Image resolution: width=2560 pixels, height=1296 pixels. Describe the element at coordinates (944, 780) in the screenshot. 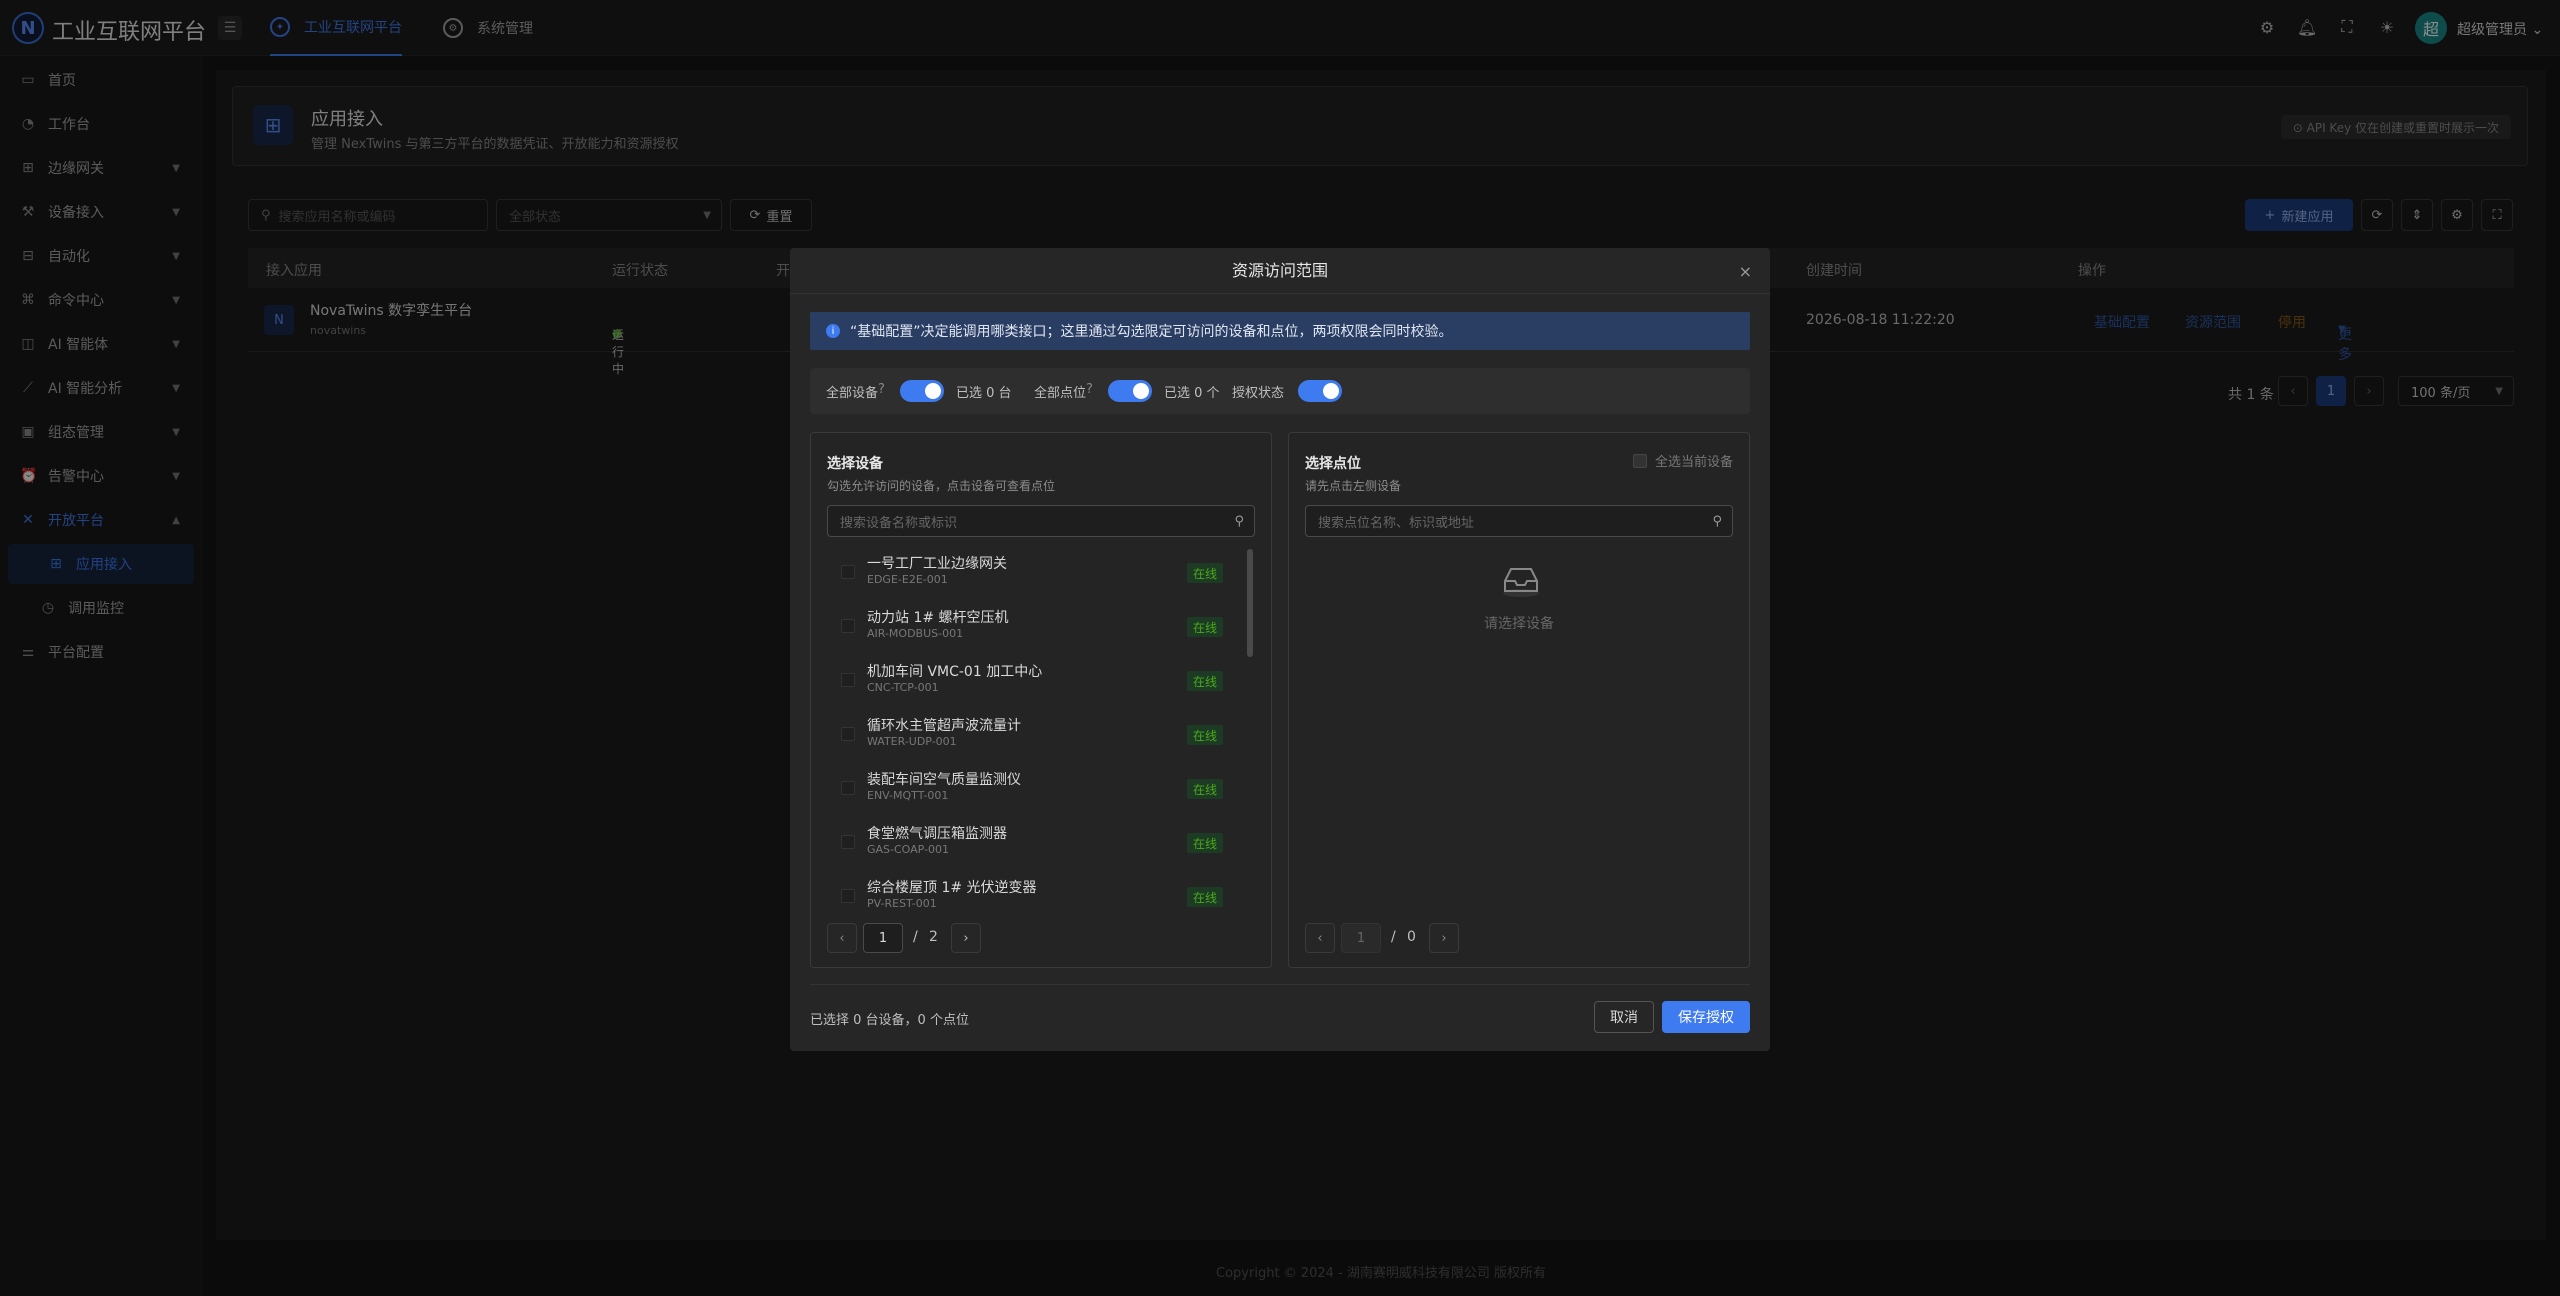

I see `device-name: 装配车间空气质量监测仪` at that location.